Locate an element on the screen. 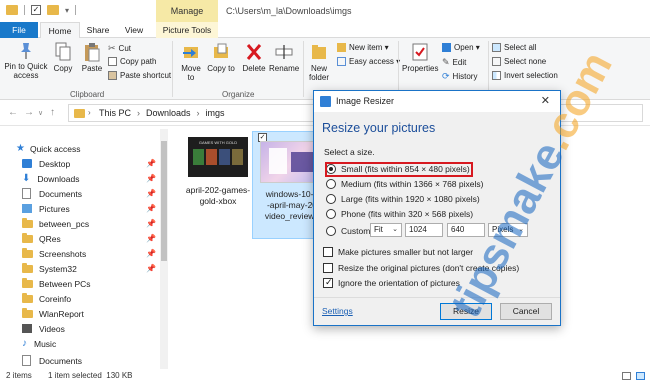 The height and width of the screenshot is (383, 650). nav-scrollbar is located at coordinates (164, 249).